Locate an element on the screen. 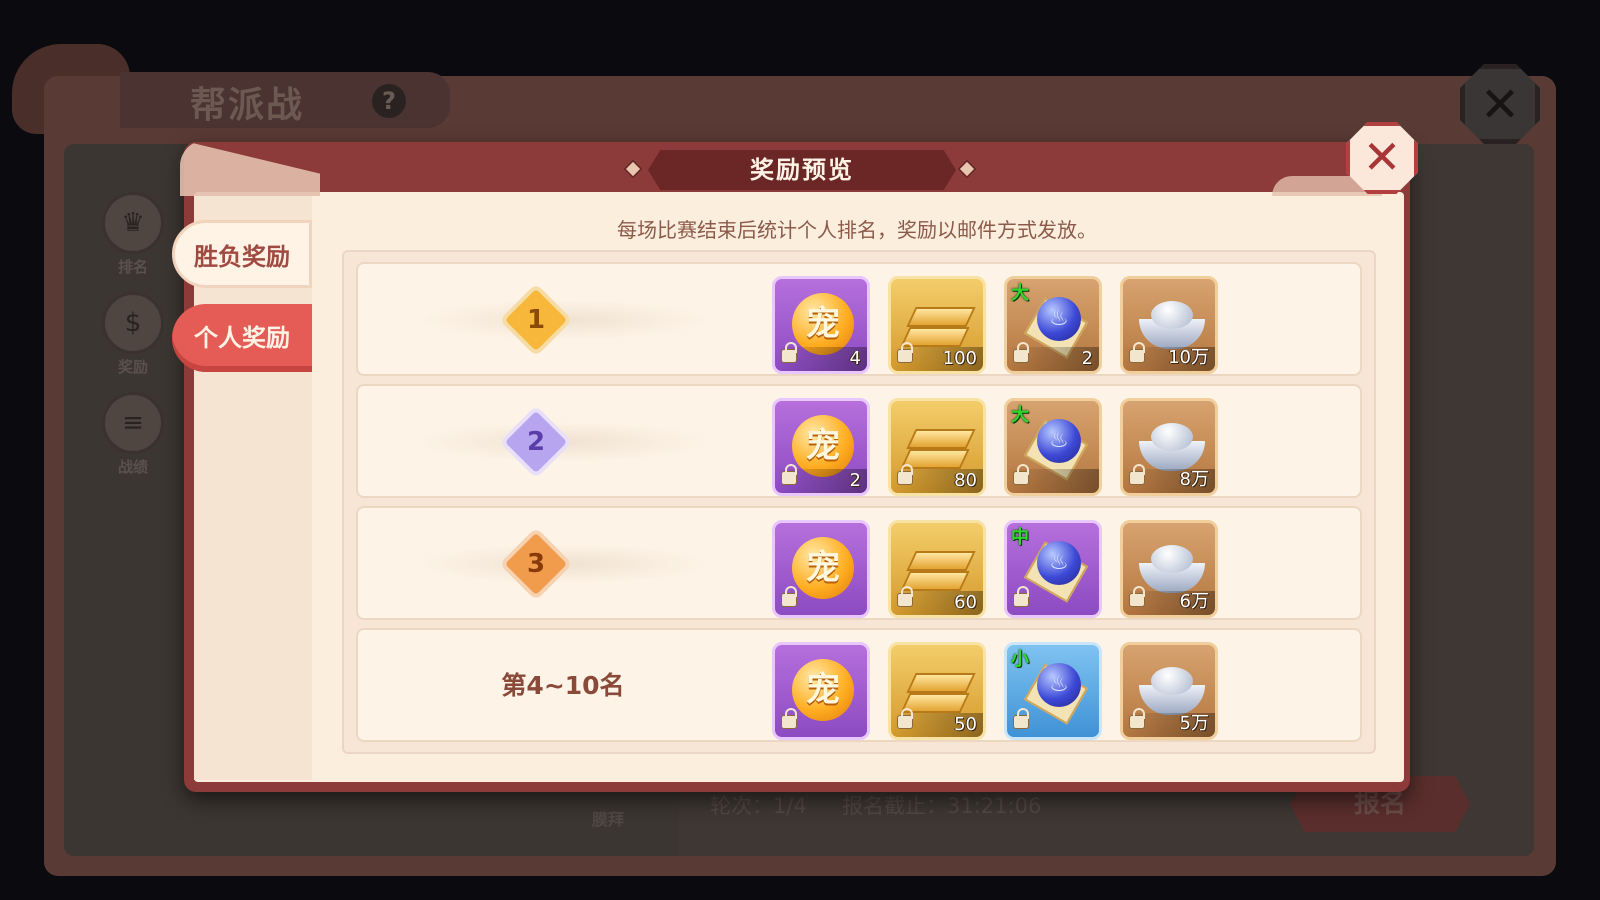 Image resolution: width=1600 pixels, height=900 pixels. reward-item-silver-ingot: 5万 is located at coordinates (1169, 691).